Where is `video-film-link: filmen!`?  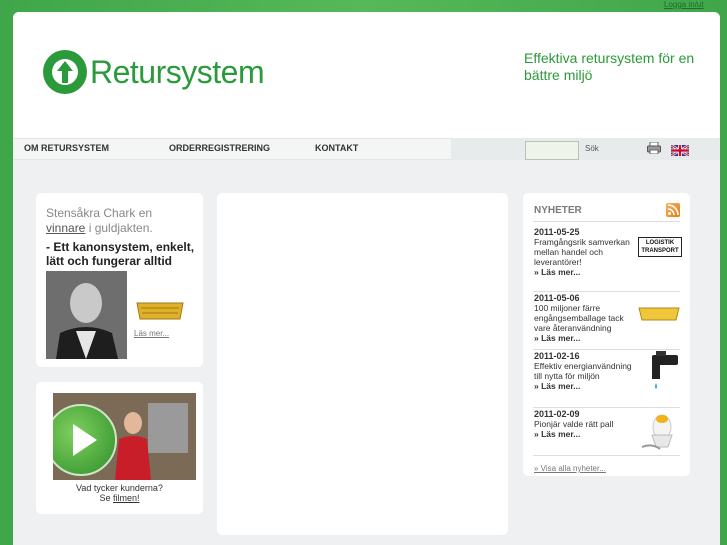 video-film-link: filmen! is located at coordinates (126, 498).